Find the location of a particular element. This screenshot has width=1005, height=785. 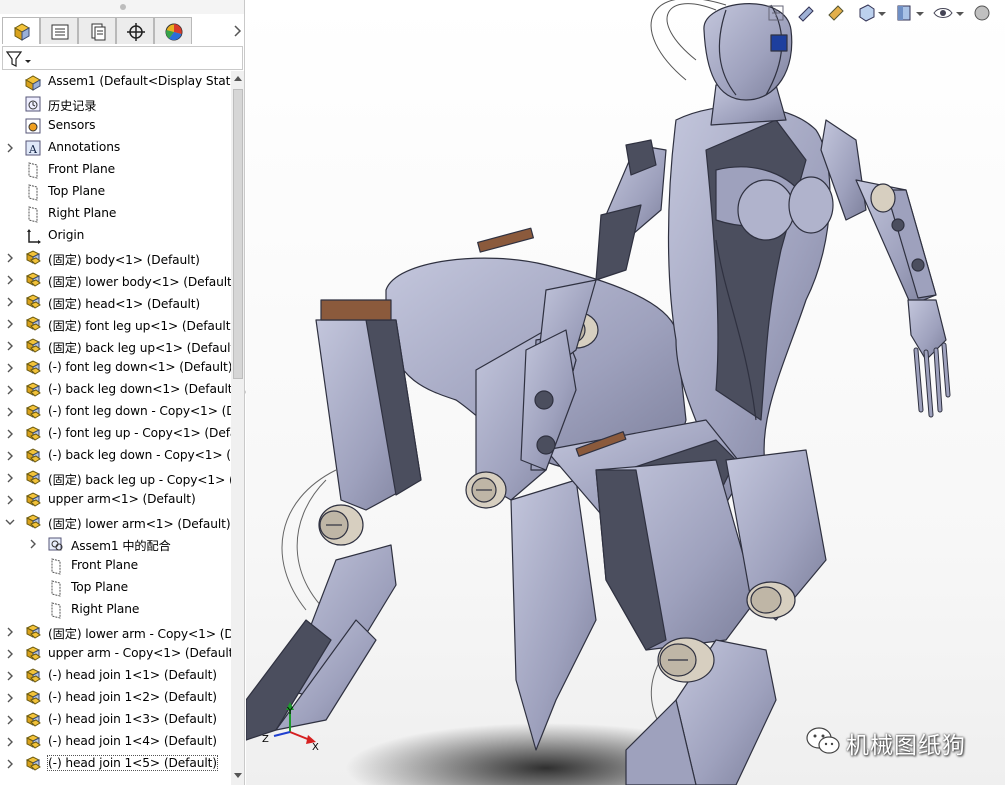

tree-row: (-) head join 1<4> (Default) is located at coordinates (115, 742).